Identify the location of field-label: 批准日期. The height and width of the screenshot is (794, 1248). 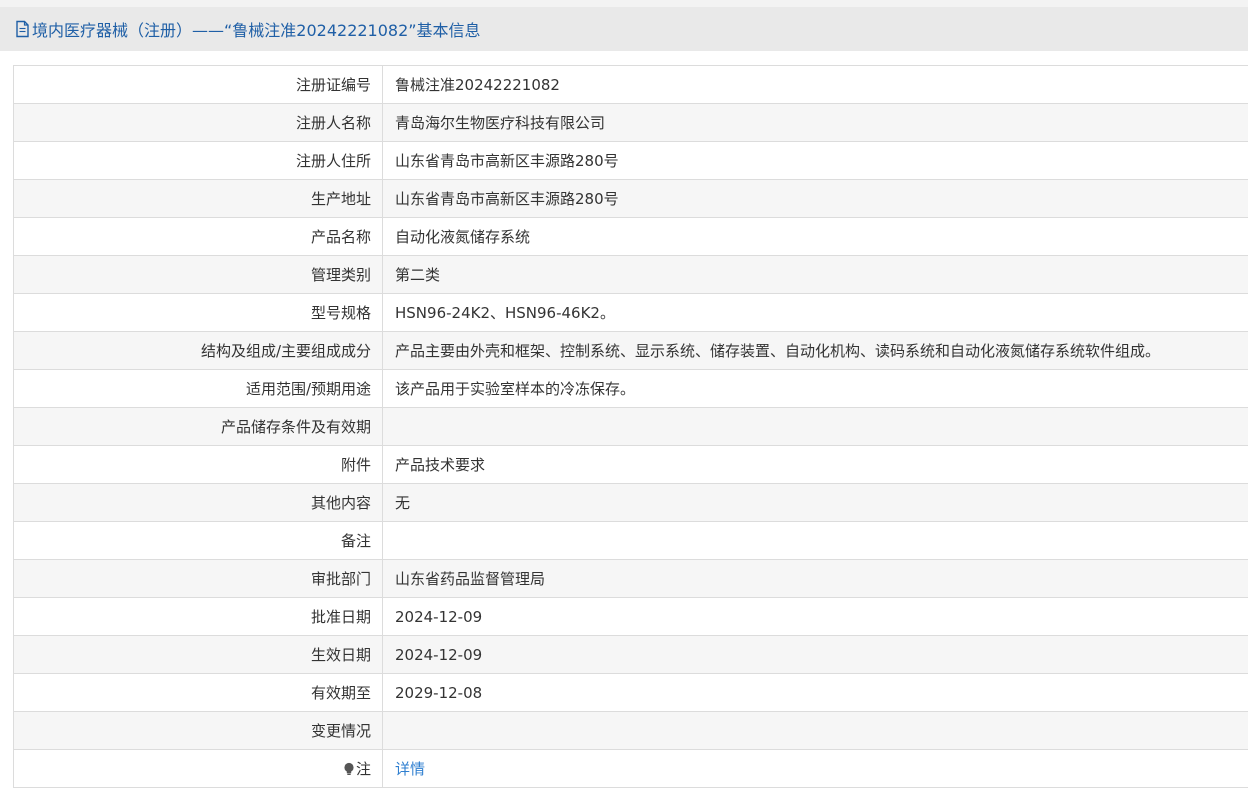
(198, 616).